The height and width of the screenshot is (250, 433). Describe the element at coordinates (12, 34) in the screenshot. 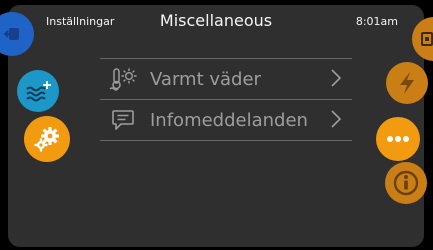

I see `back-icon` at that location.